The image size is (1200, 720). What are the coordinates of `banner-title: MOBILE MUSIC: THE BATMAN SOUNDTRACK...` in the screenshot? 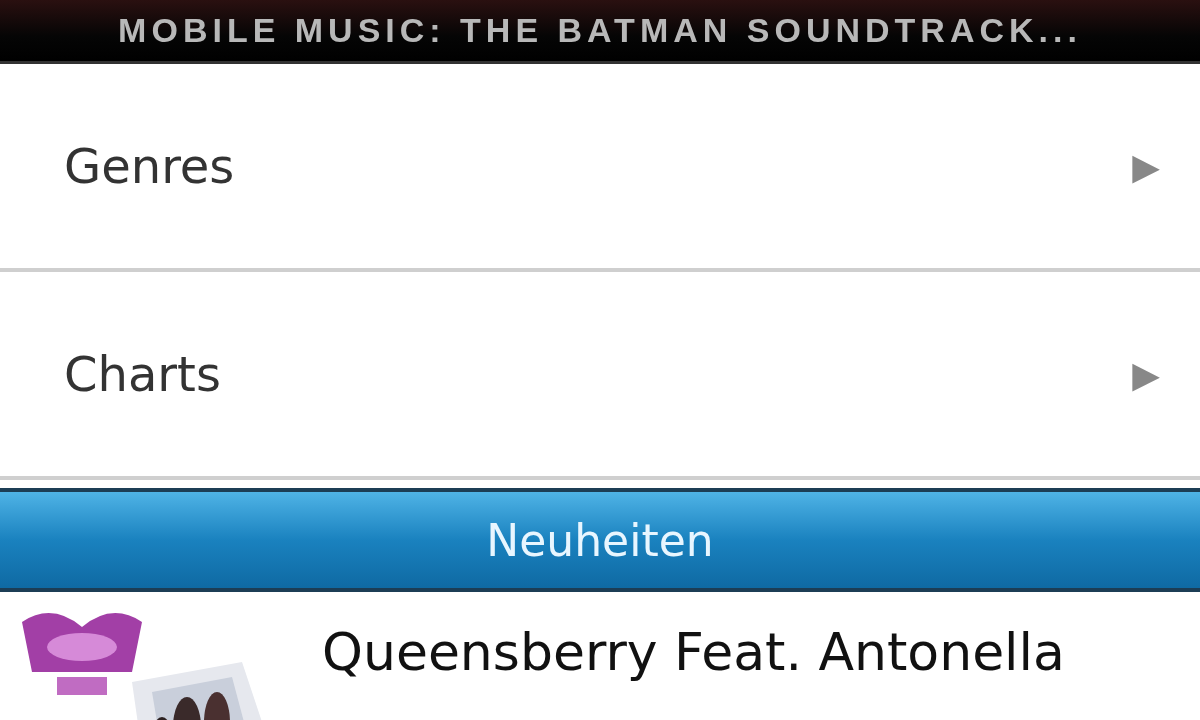 It's located at (600, 30).